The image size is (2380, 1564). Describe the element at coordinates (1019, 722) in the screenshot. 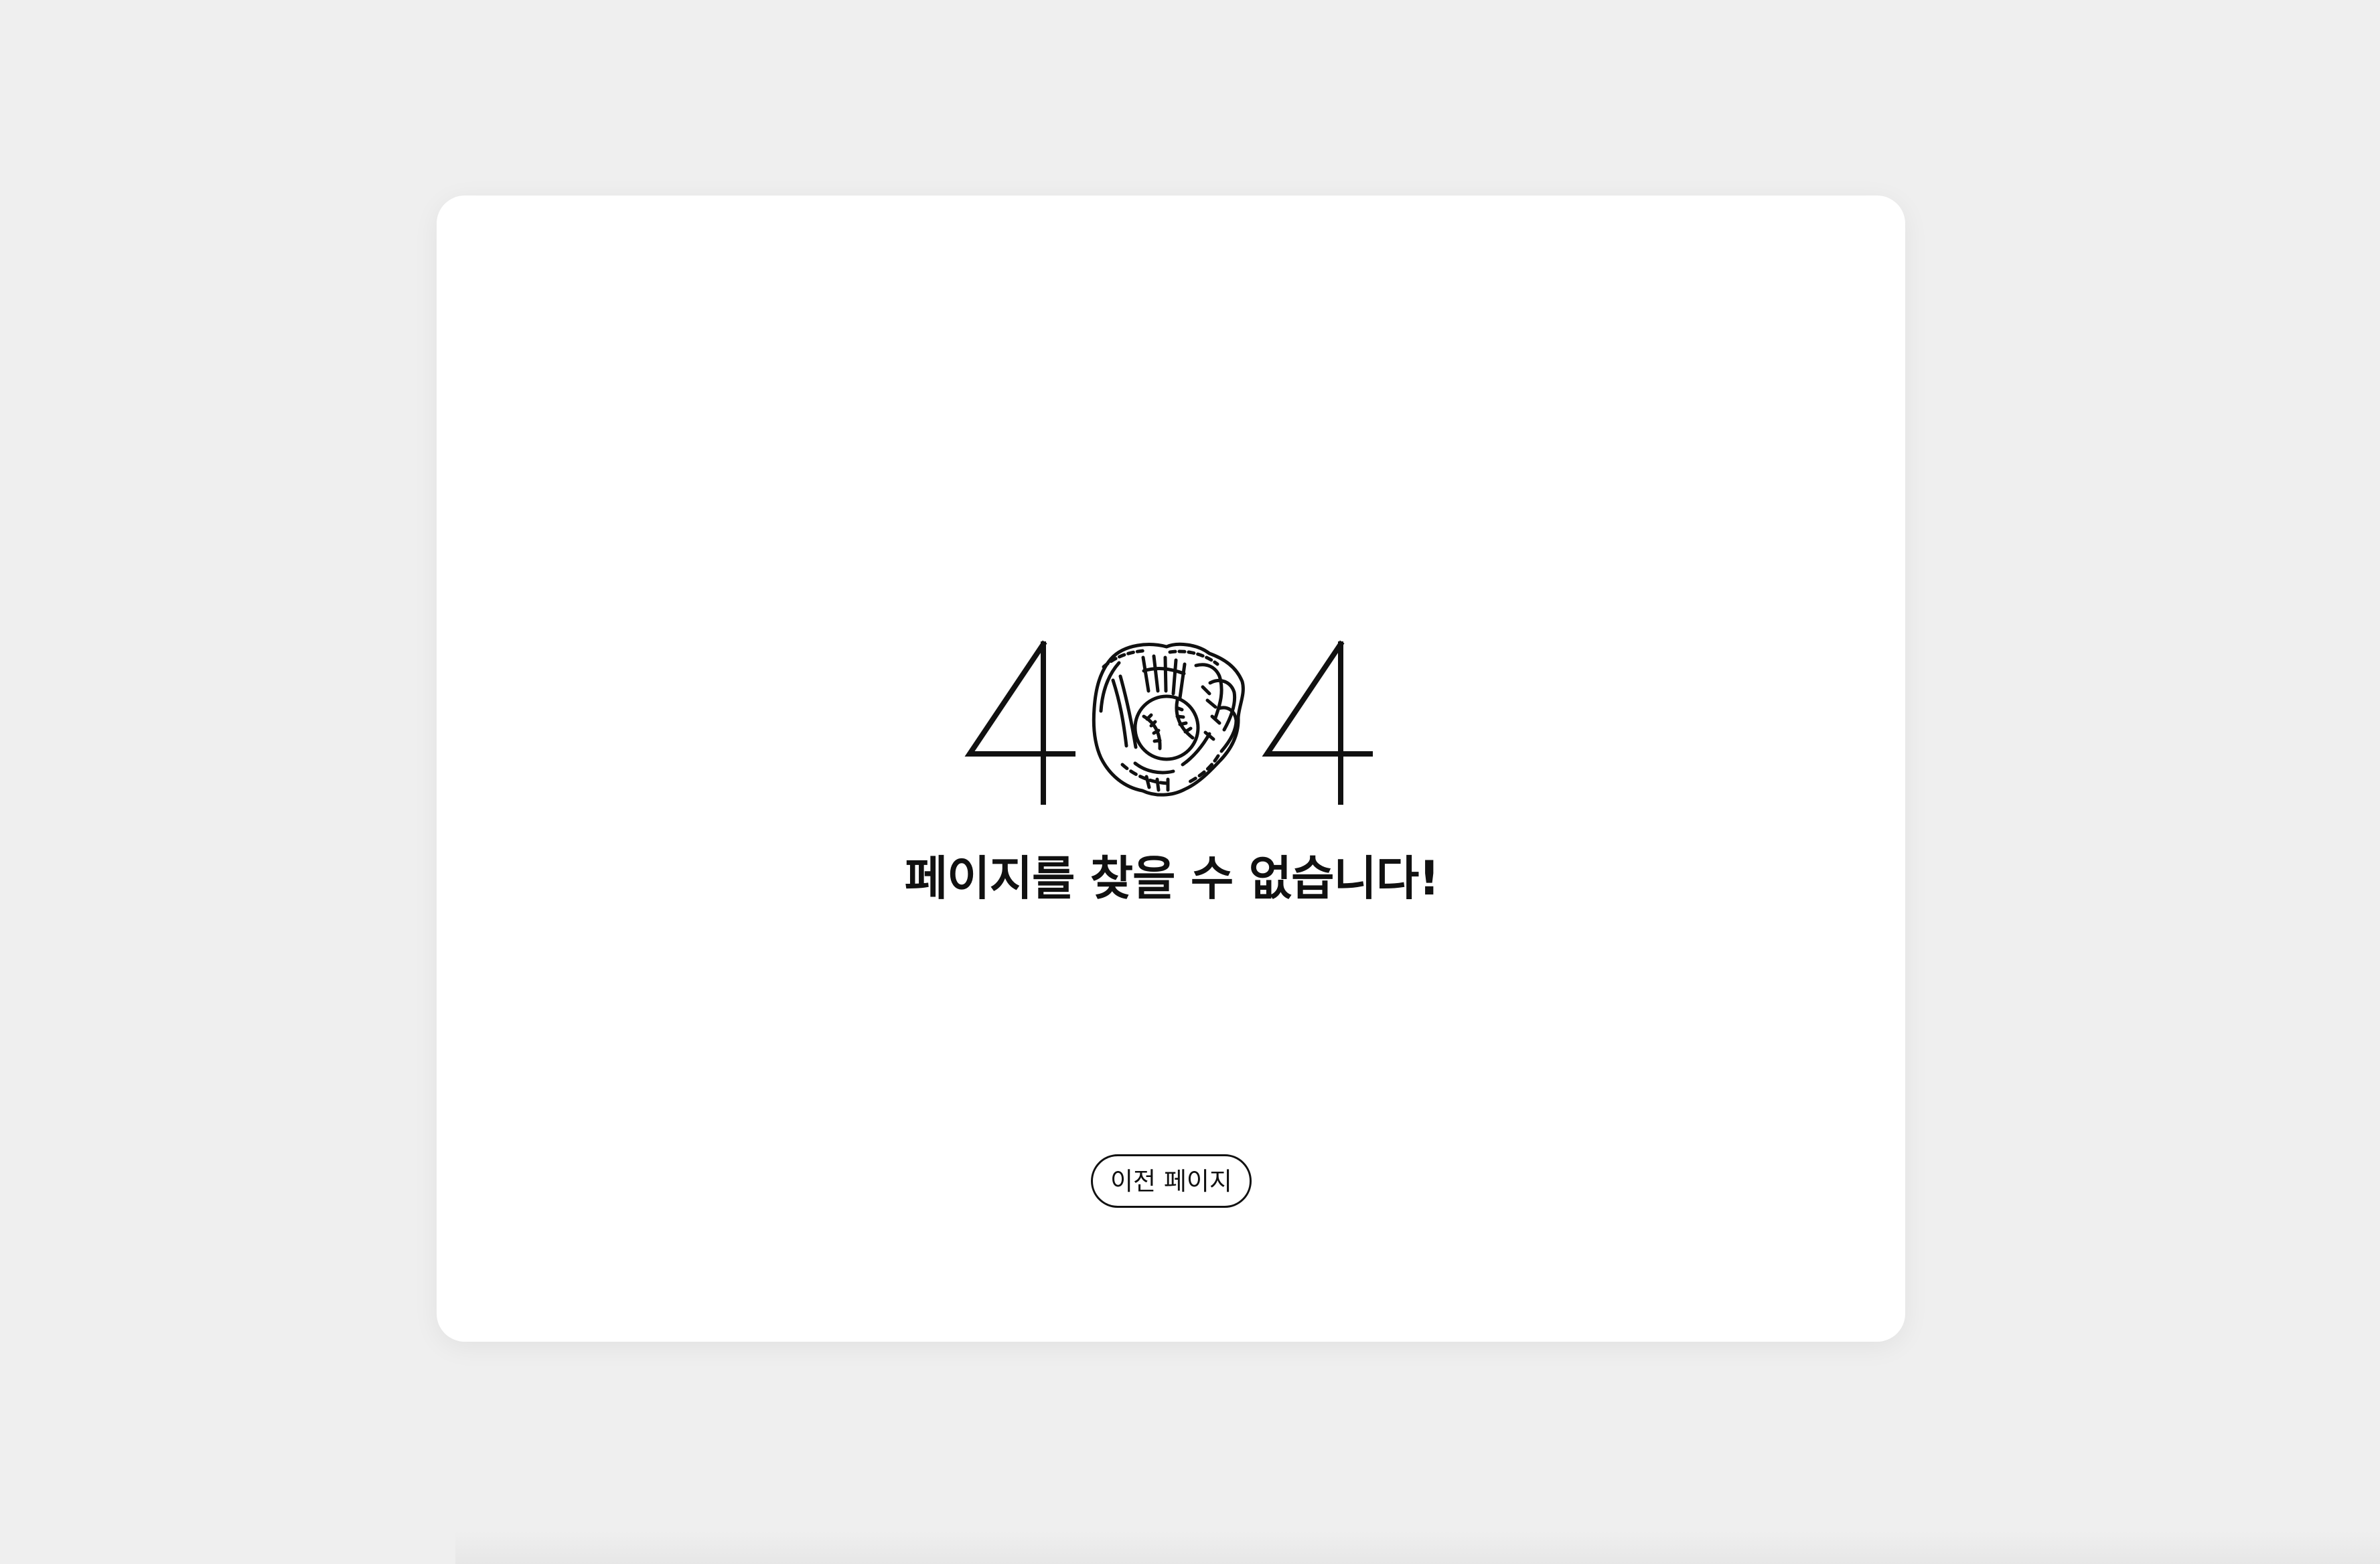

I see `digit-four-left-icon` at that location.